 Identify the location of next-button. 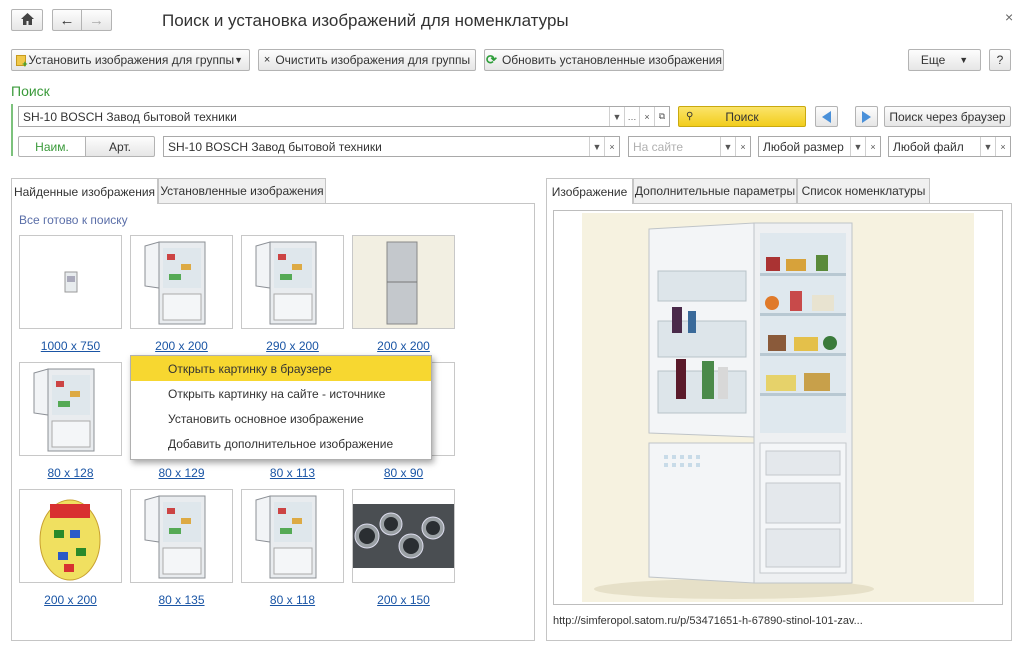
(866, 116).